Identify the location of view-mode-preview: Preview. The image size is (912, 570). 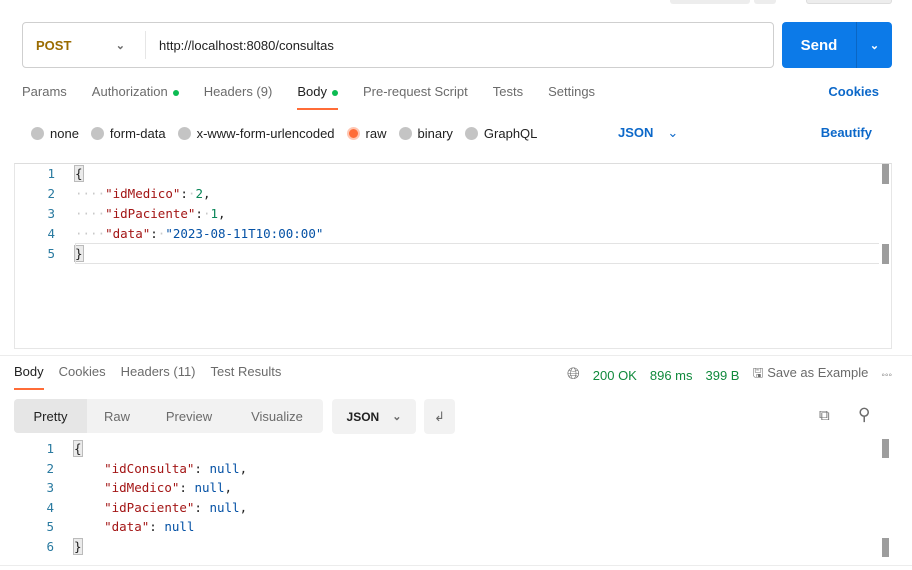
(189, 416).